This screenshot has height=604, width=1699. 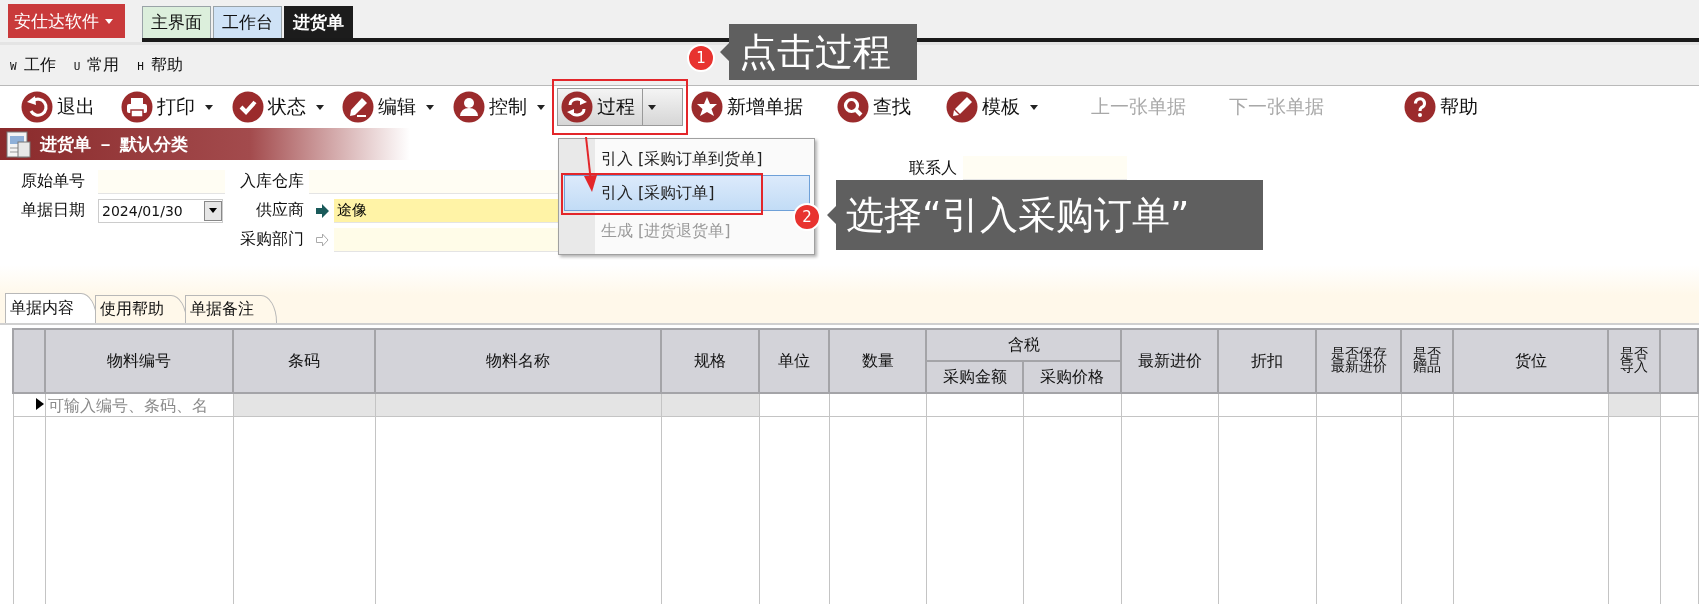 What do you see at coordinates (160, 210) in the screenshot?
I see `date-picker: 2024/01/30` at bounding box center [160, 210].